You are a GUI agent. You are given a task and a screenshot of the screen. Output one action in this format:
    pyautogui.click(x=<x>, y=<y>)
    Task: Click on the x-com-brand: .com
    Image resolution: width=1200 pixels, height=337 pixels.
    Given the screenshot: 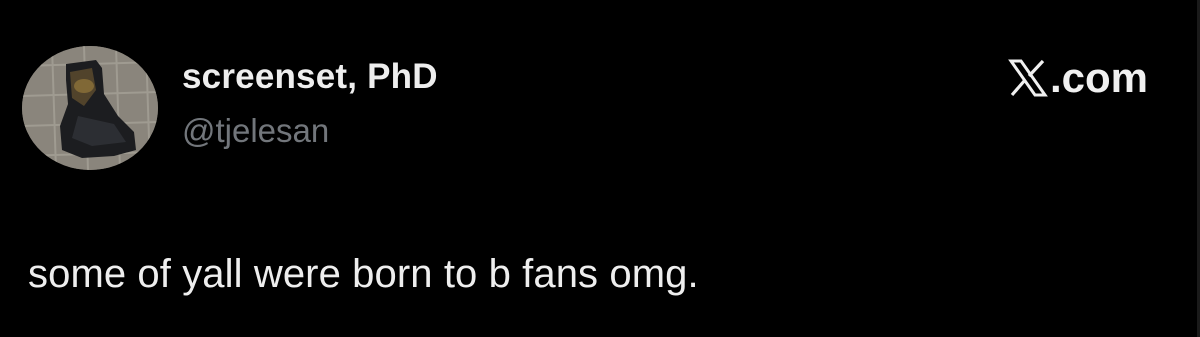 What is the action you would take?
    pyautogui.click(x=1078, y=78)
    